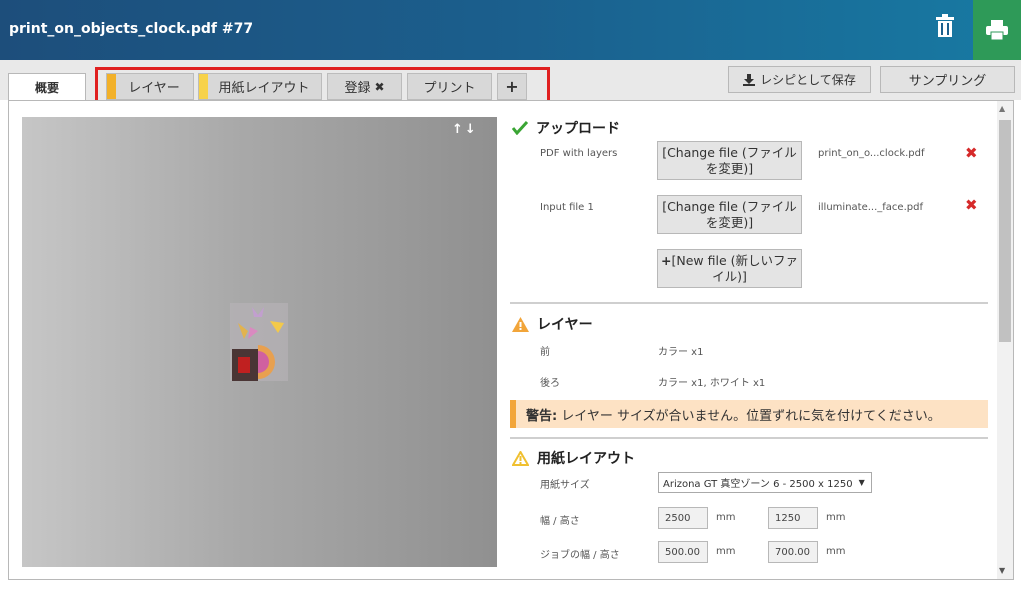 The height and width of the screenshot is (589, 1021). I want to click on warning-bold: 警告:, so click(542, 416).